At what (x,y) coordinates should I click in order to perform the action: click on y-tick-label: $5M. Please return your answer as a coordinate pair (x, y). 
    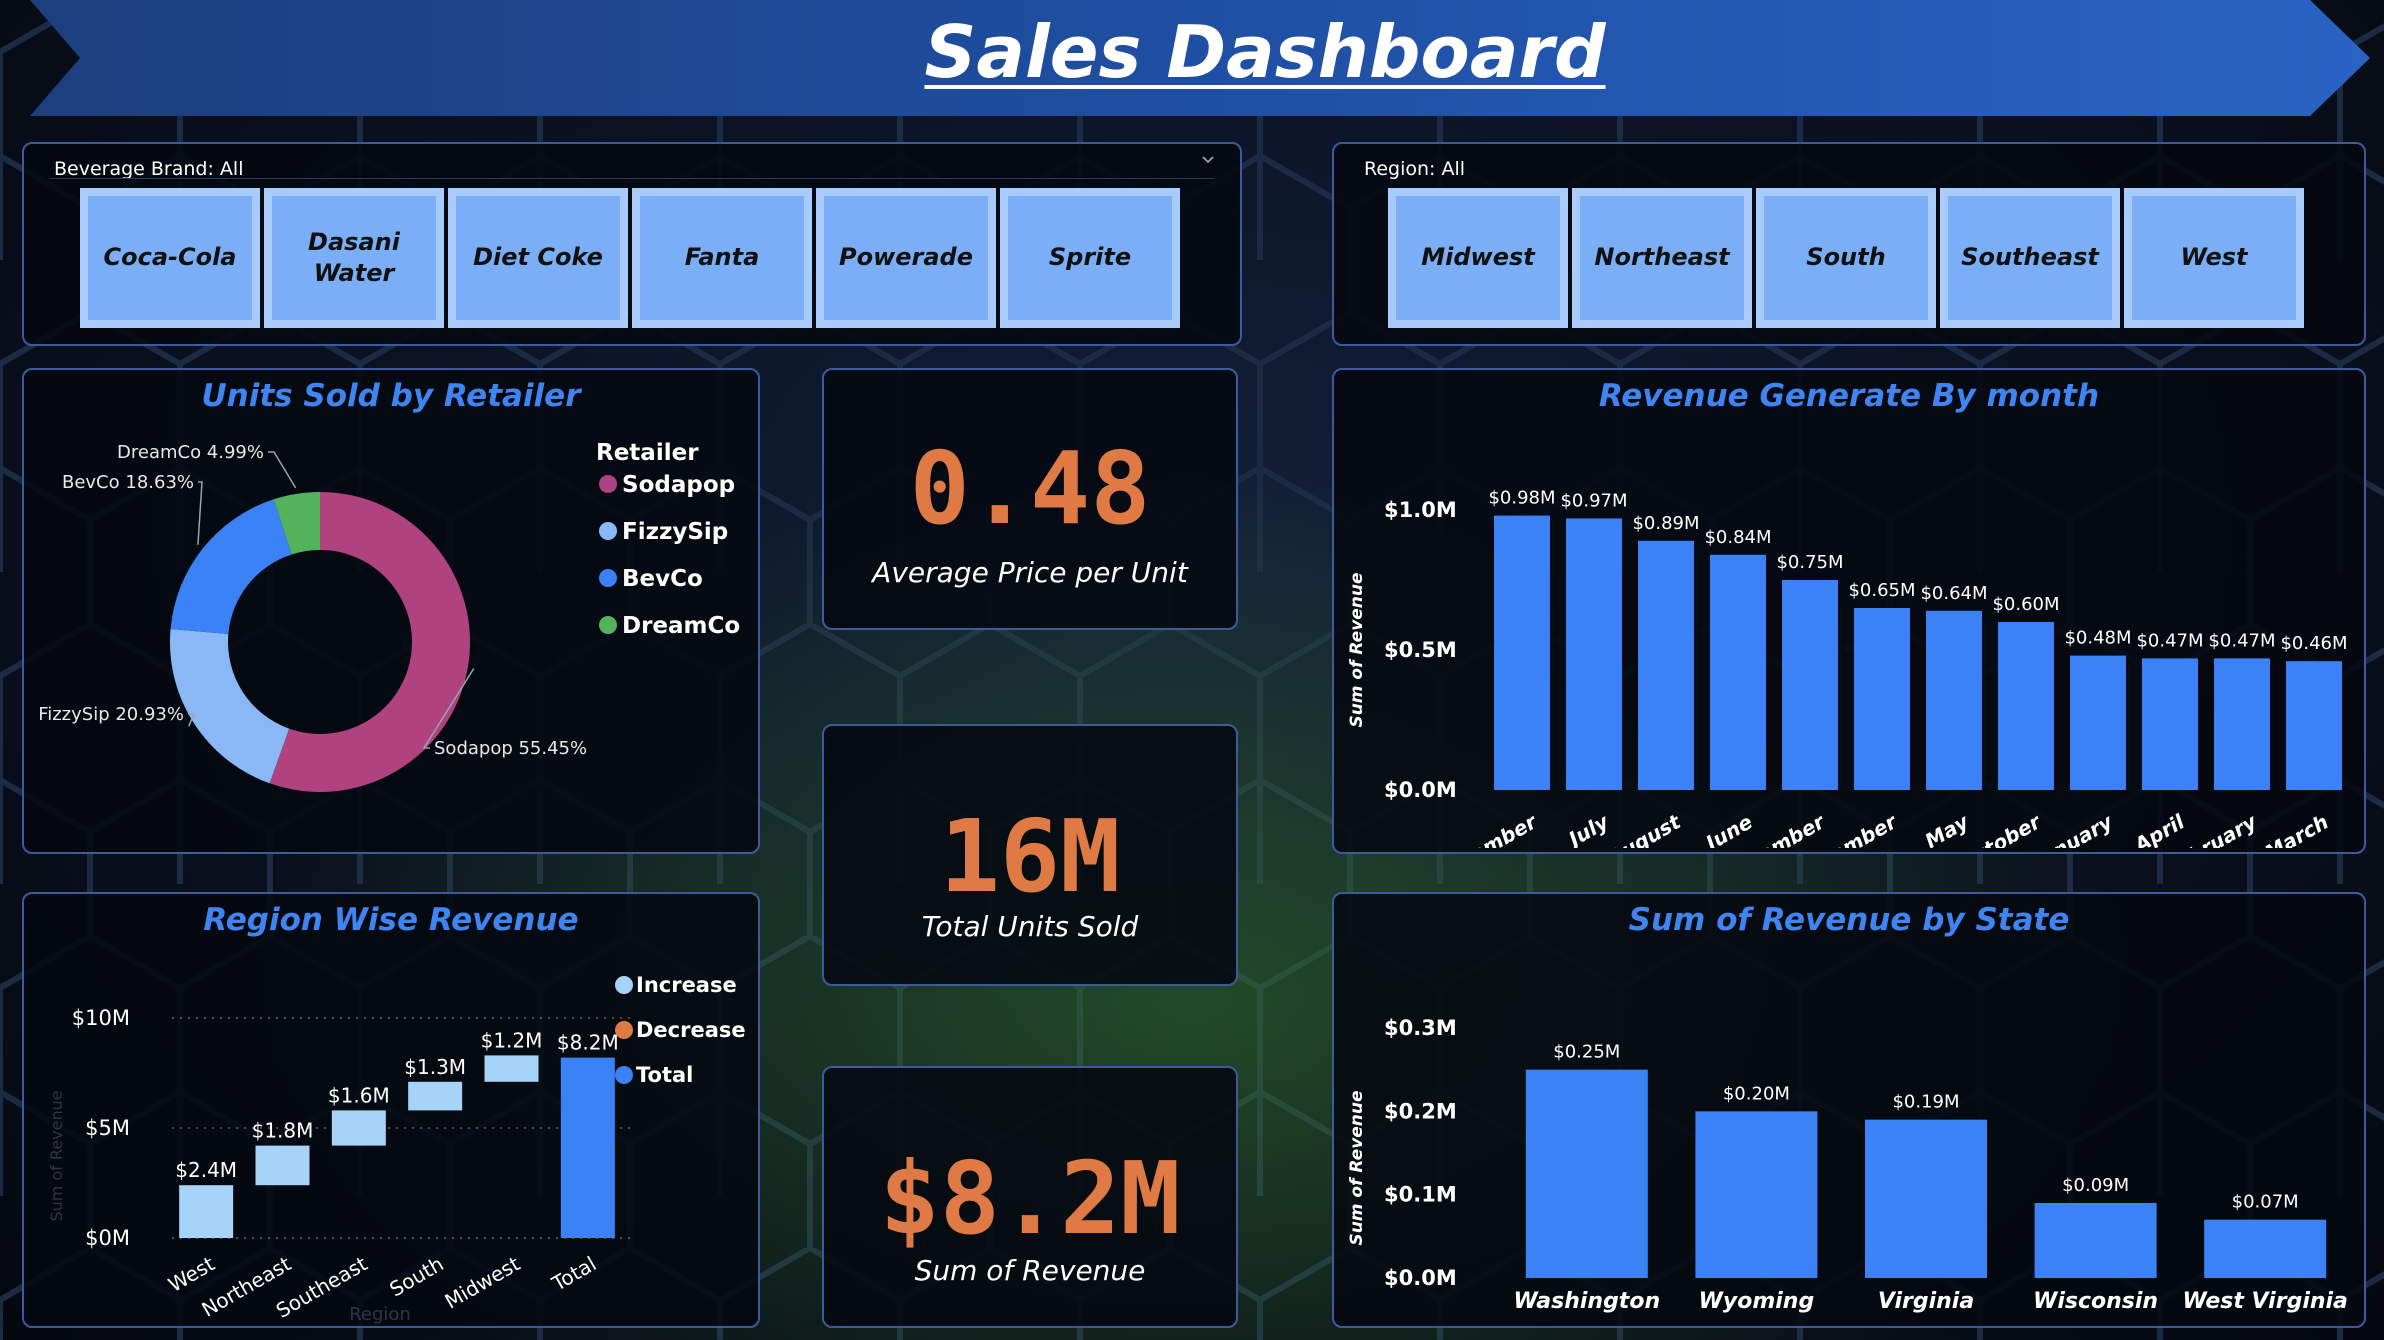
    Looking at the image, I should click on (107, 1128).